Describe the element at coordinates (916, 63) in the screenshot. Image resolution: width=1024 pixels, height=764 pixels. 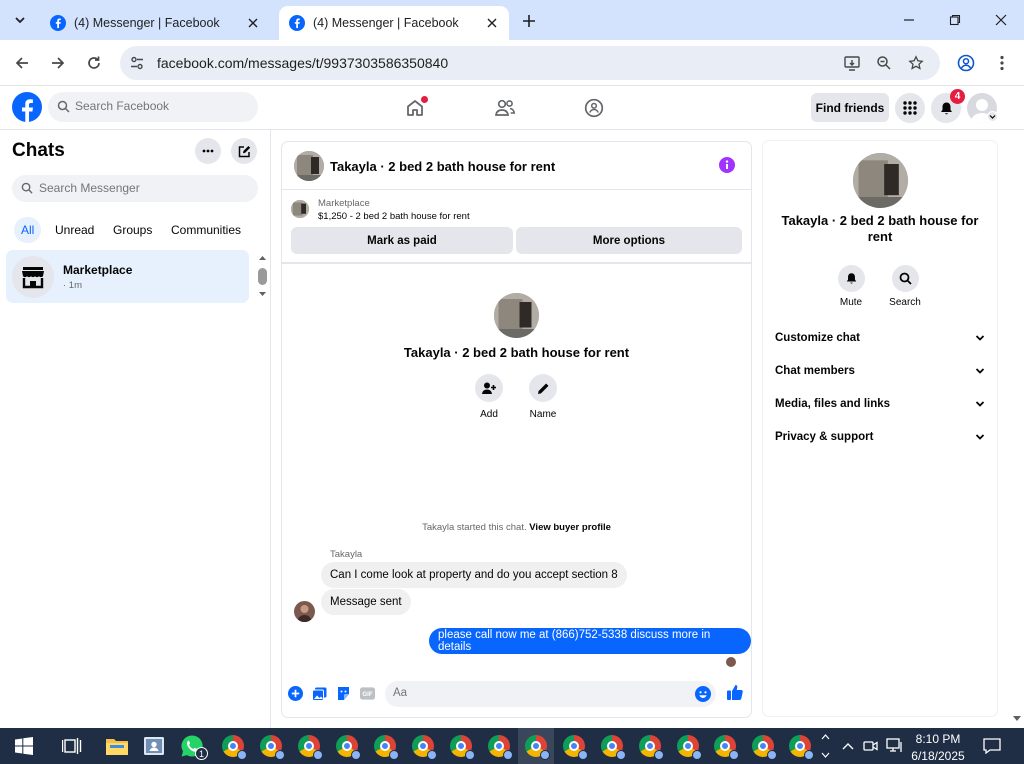
I see `bookmark-star-icon` at that location.